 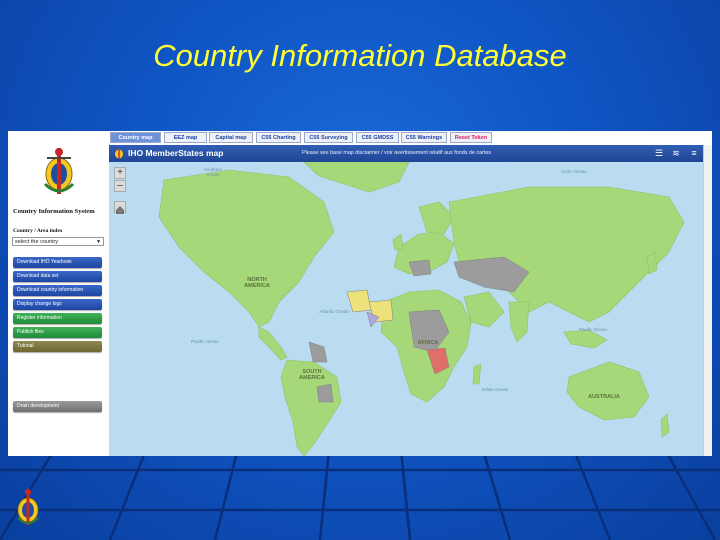 What do you see at coordinates (185, 137) in the screenshot?
I see `tab-eez-map: EEZ map` at bounding box center [185, 137].